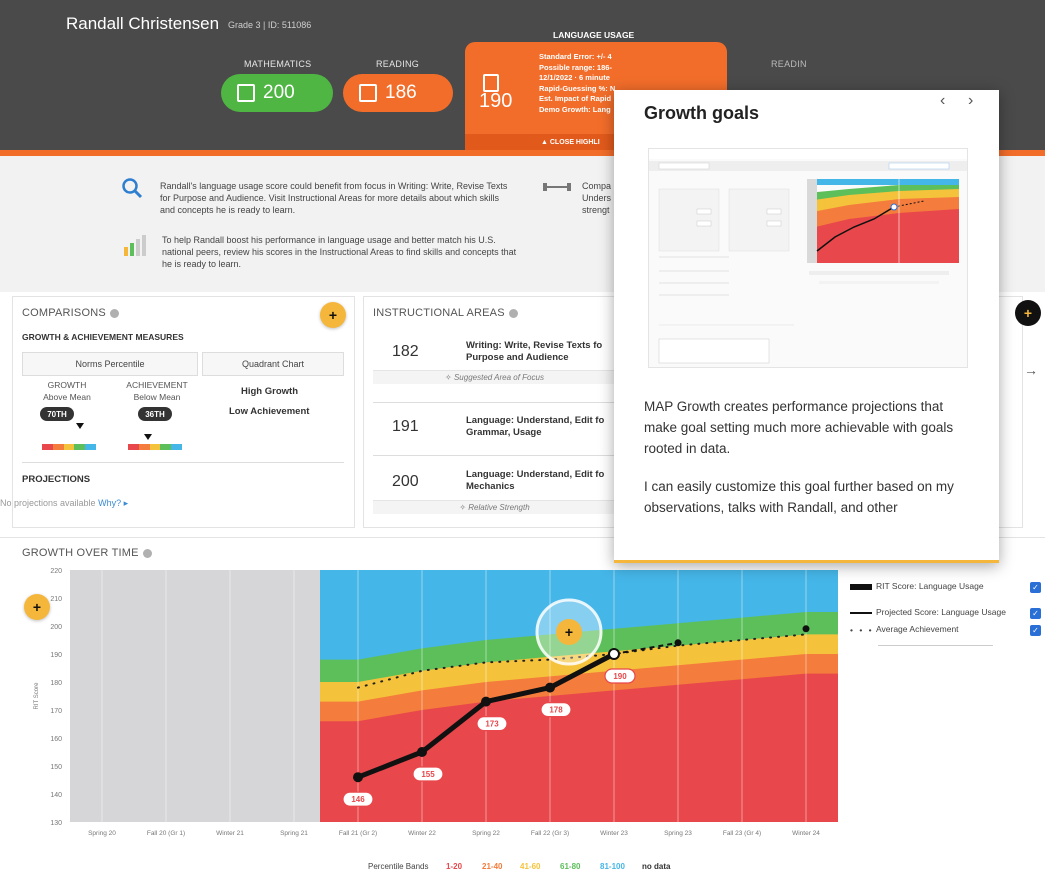  Describe the element at coordinates (808, 258) in the screenshot. I see `popup-screenshot-thumbnail` at that location.